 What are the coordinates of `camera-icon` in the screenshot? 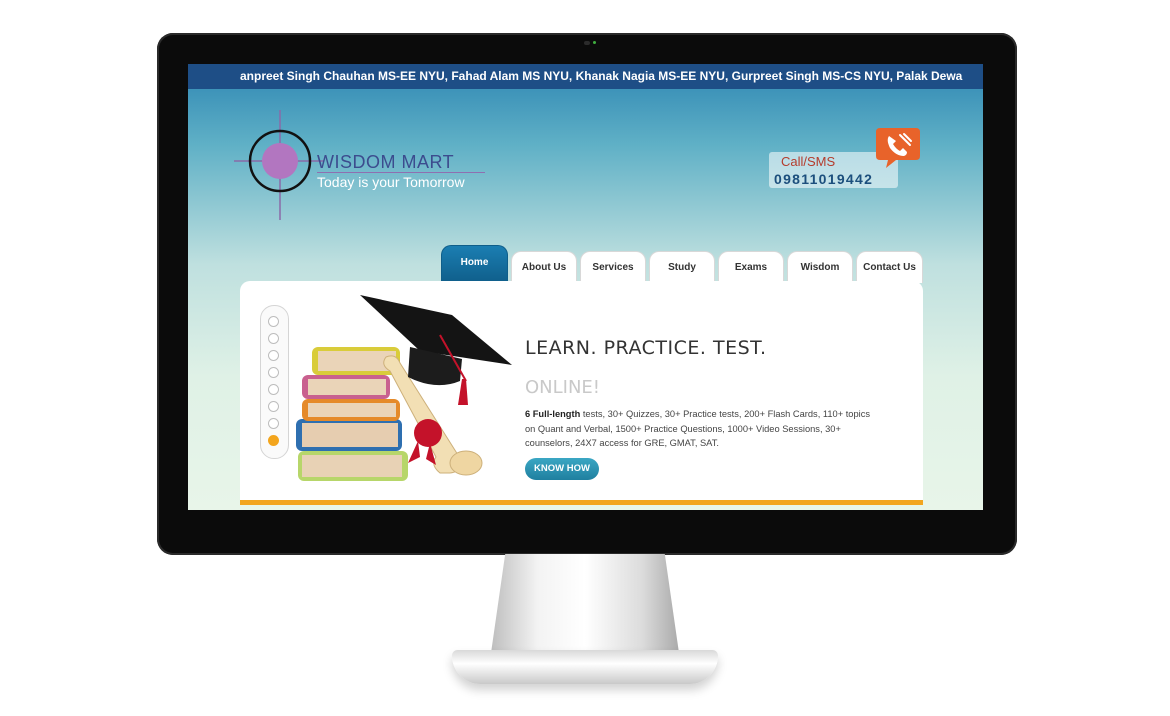 It's located at (587, 43).